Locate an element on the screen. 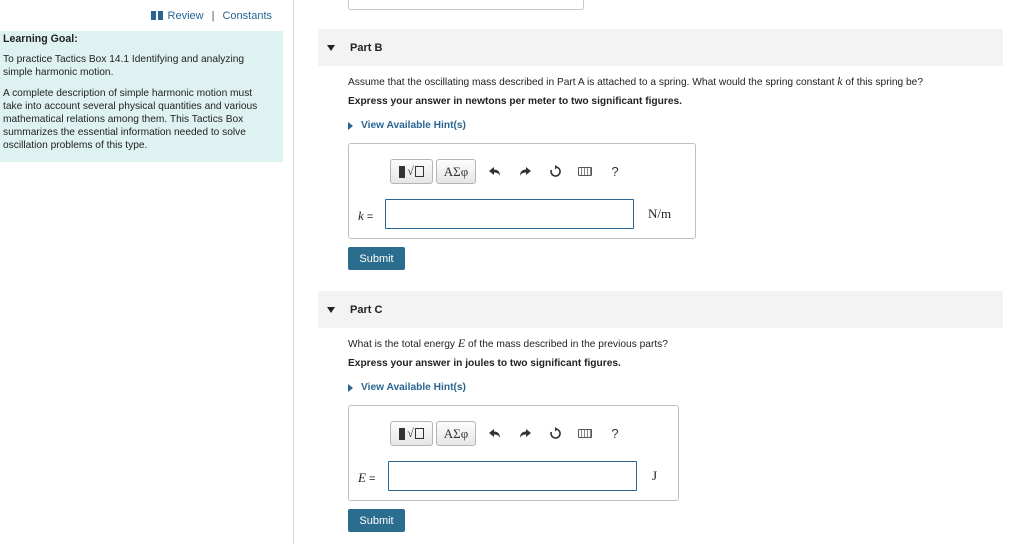 The image size is (1024, 544). part-c-hint-toggle: View Available Hint(s) is located at coordinates (407, 387).